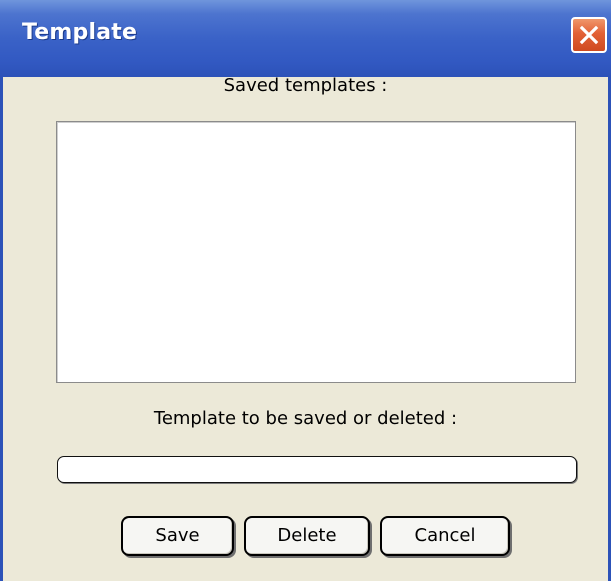 This screenshot has width=611, height=581. What do you see at coordinates (305, 418) in the screenshot?
I see `template-name-label: Template to be saved or deleted :` at bounding box center [305, 418].